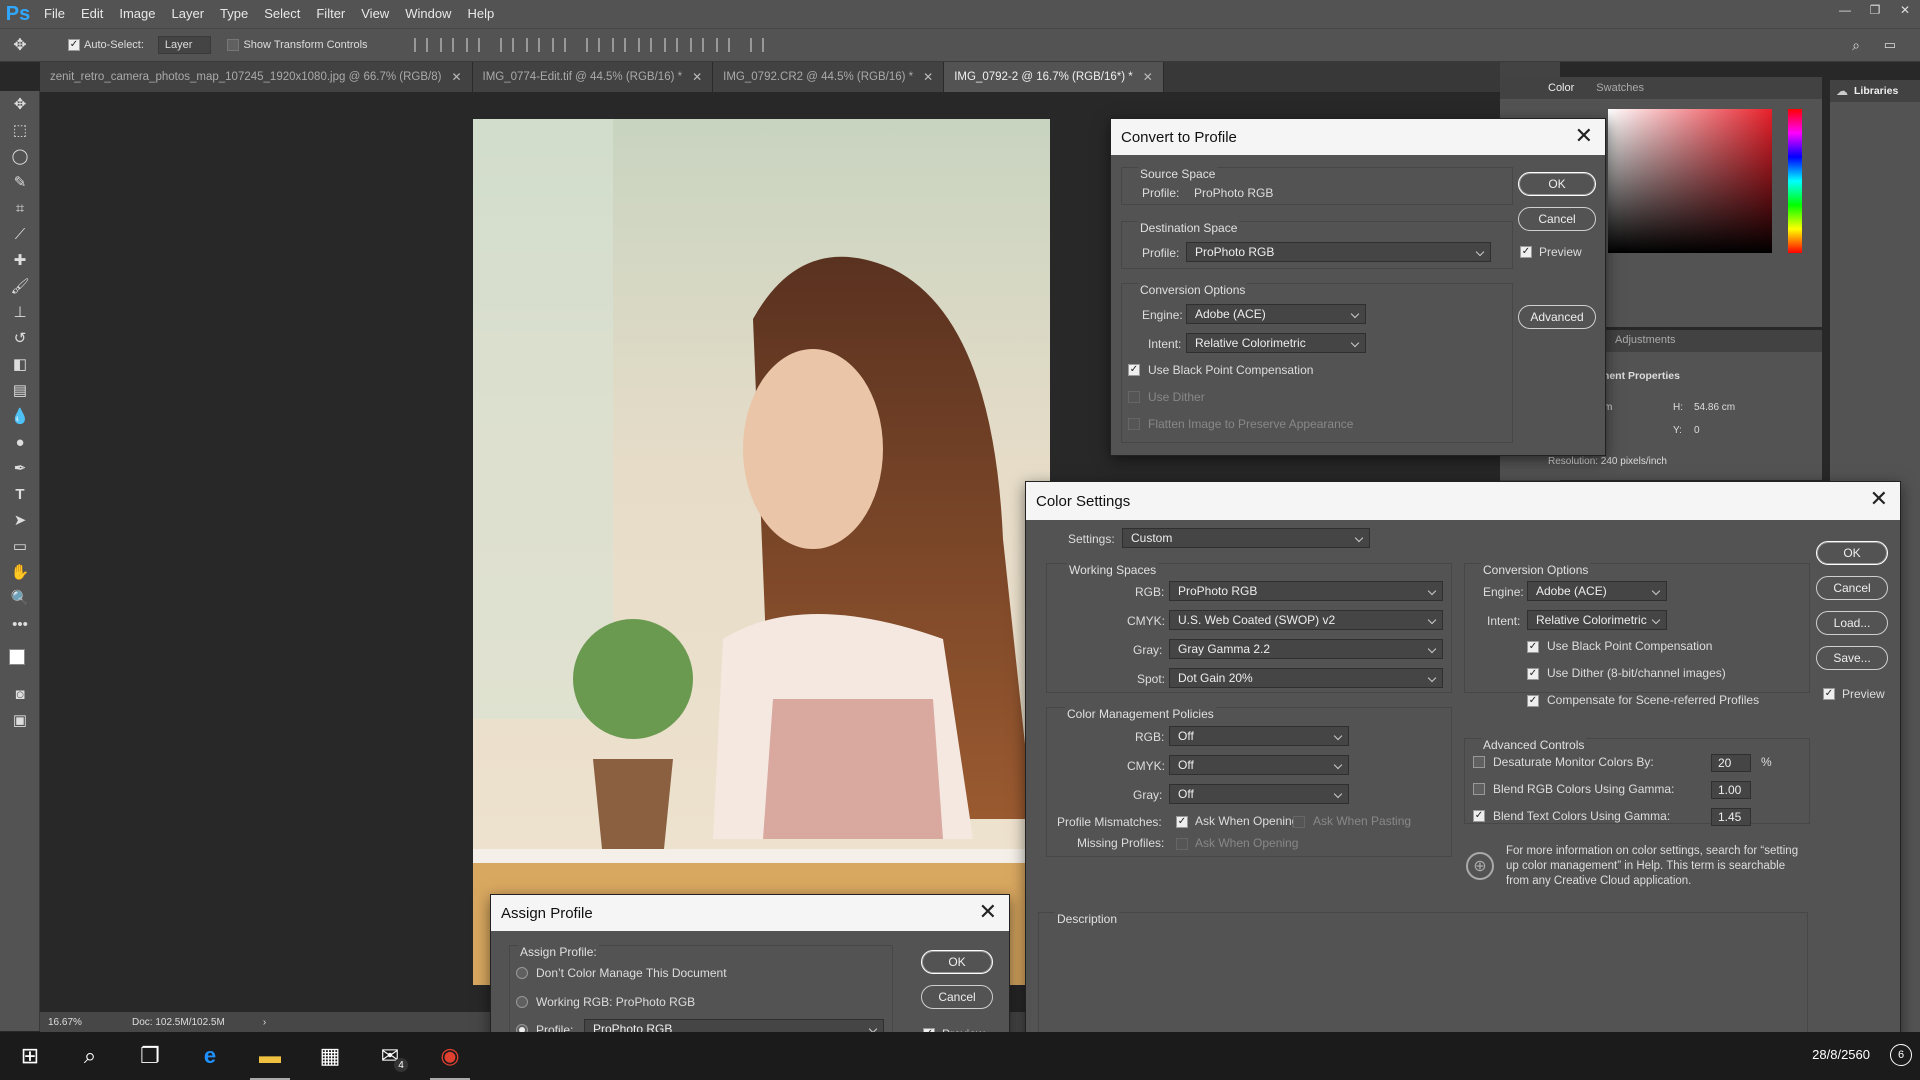 The width and height of the screenshot is (1920, 1080). What do you see at coordinates (1901, 1055) in the screenshot?
I see `notification-icon: 6` at bounding box center [1901, 1055].